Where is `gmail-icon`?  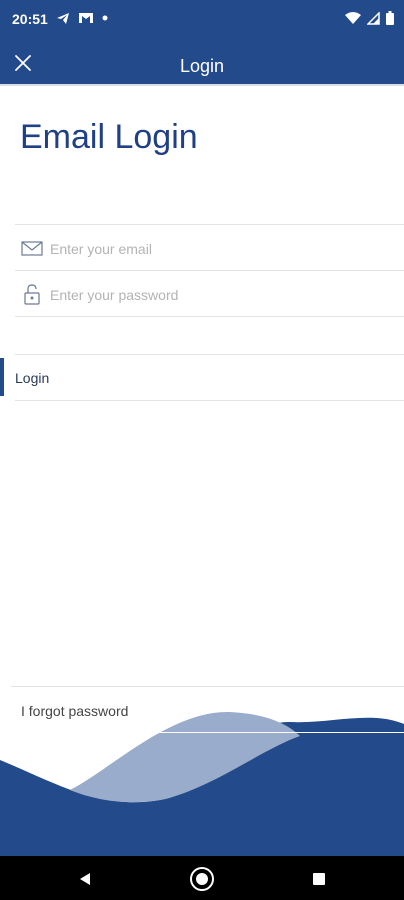 gmail-icon is located at coordinates (86, 18).